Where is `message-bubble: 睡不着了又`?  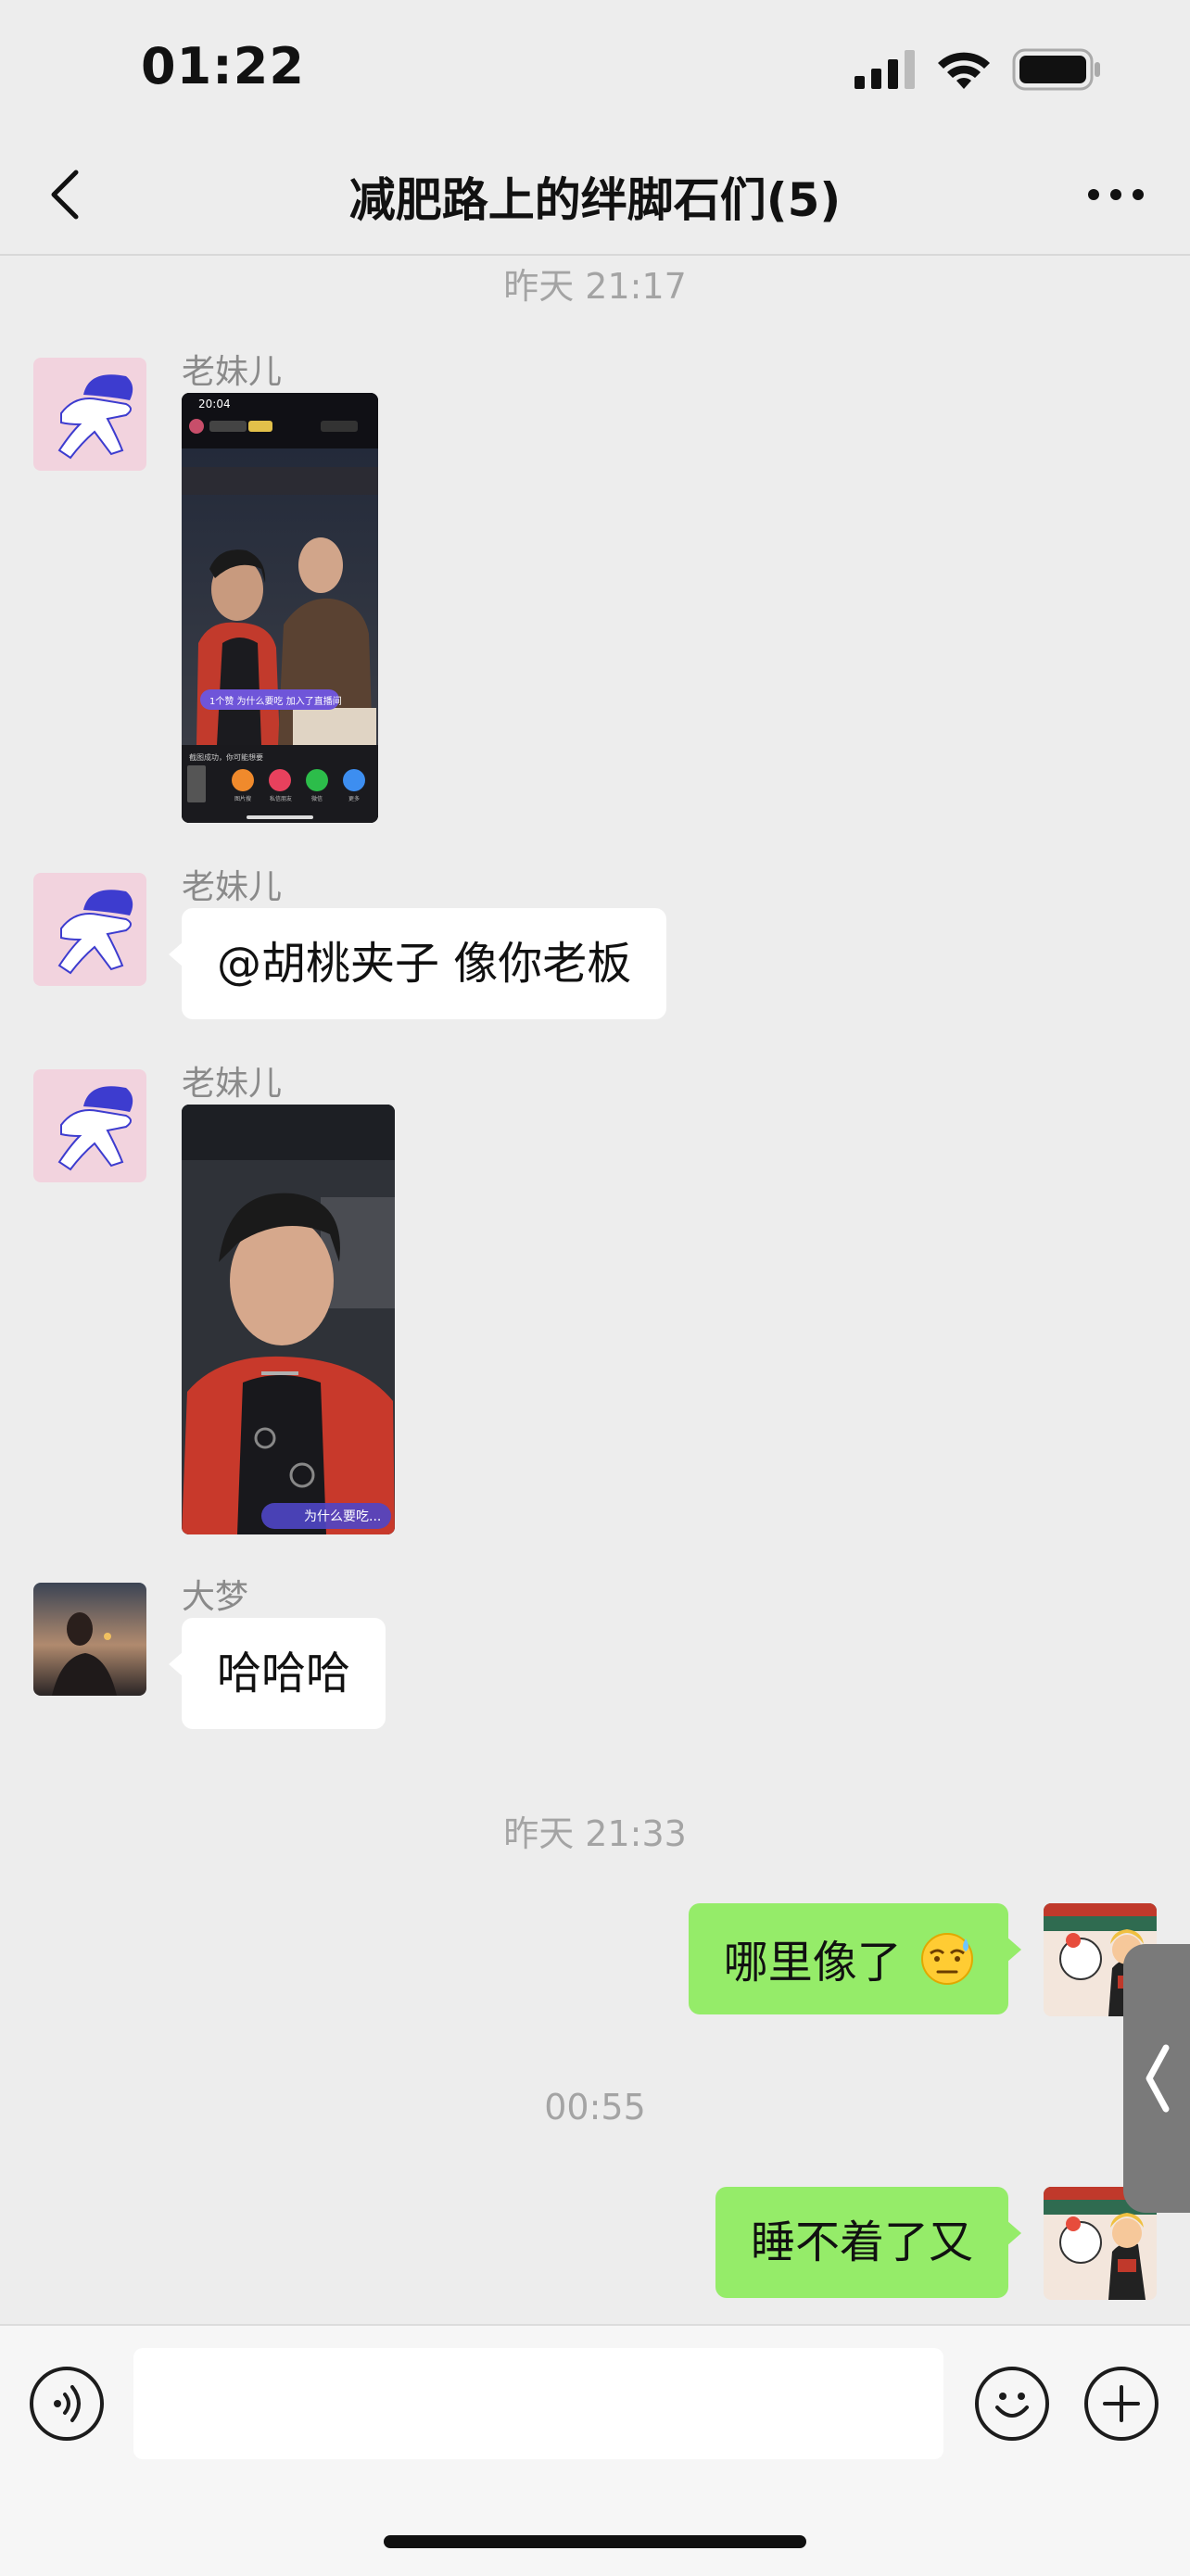 message-bubble: 睡不着了又 is located at coordinates (868, 2242).